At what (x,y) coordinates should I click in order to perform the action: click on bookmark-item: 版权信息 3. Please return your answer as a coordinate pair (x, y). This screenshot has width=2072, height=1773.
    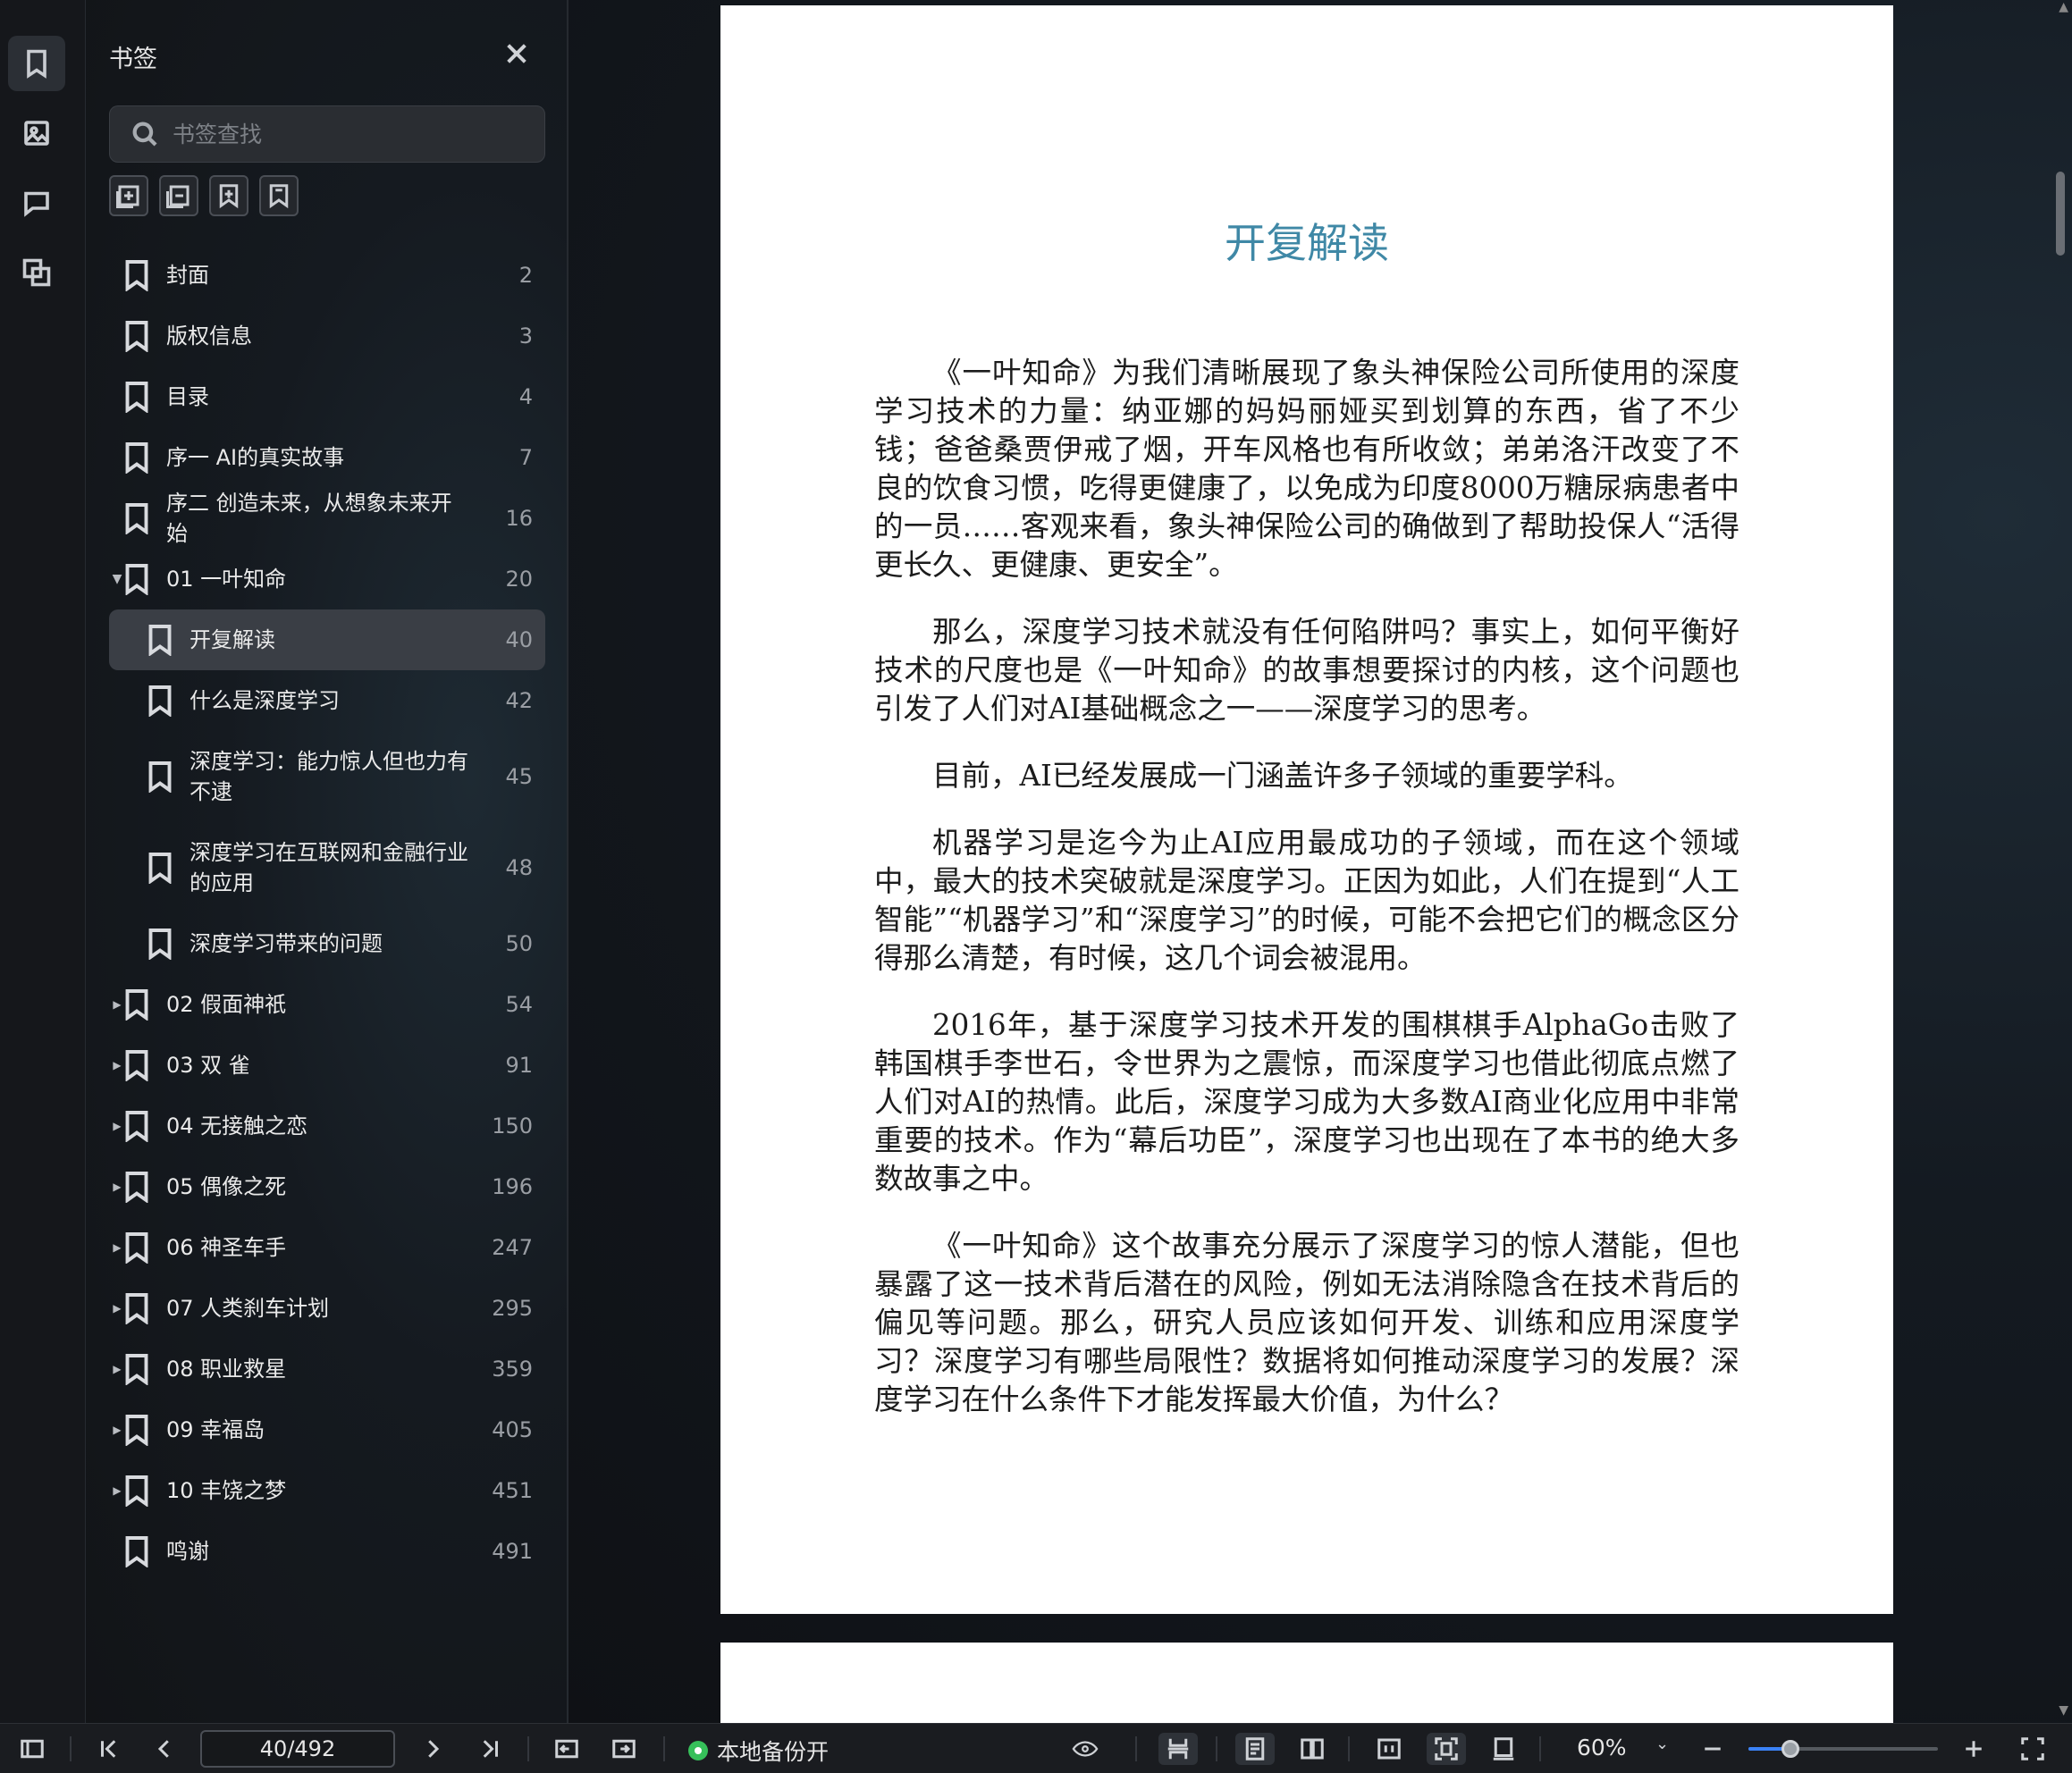
    Looking at the image, I should click on (327, 336).